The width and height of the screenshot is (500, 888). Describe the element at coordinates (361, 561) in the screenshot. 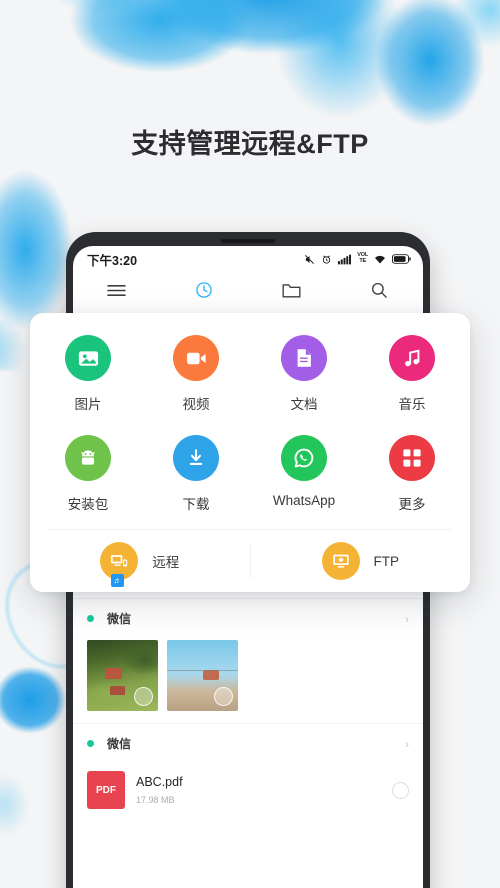

I see `connection-item-ftp: FTP` at that location.